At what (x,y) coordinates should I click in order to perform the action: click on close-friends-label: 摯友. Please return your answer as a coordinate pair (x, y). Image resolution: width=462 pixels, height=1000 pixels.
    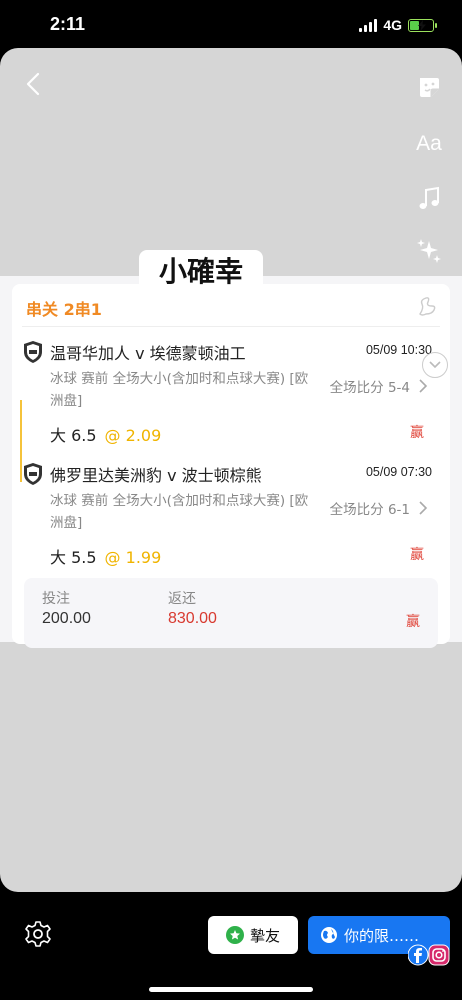
    Looking at the image, I should click on (264, 935).